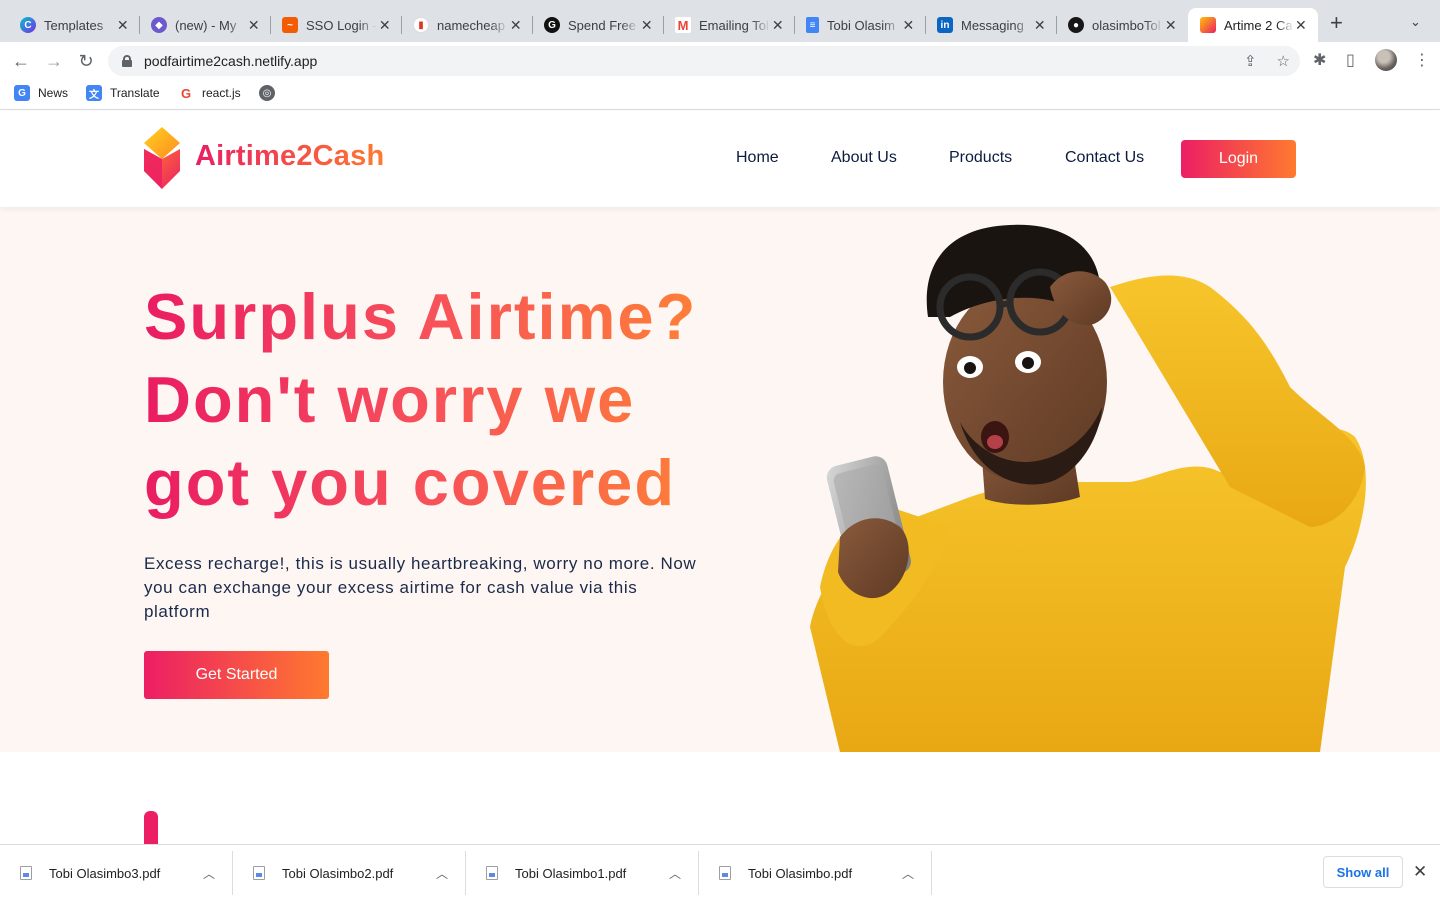  What do you see at coordinates (980, 158) in the screenshot?
I see `nav-products: Products` at bounding box center [980, 158].